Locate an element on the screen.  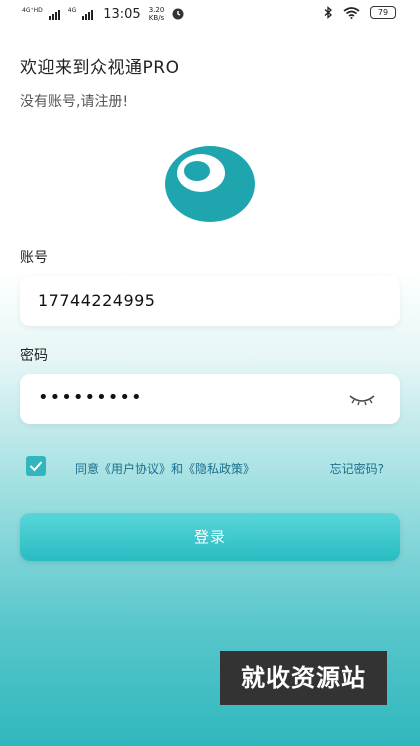
forgot-password-link: 忘记密码? is located at coordinates (357, 468).